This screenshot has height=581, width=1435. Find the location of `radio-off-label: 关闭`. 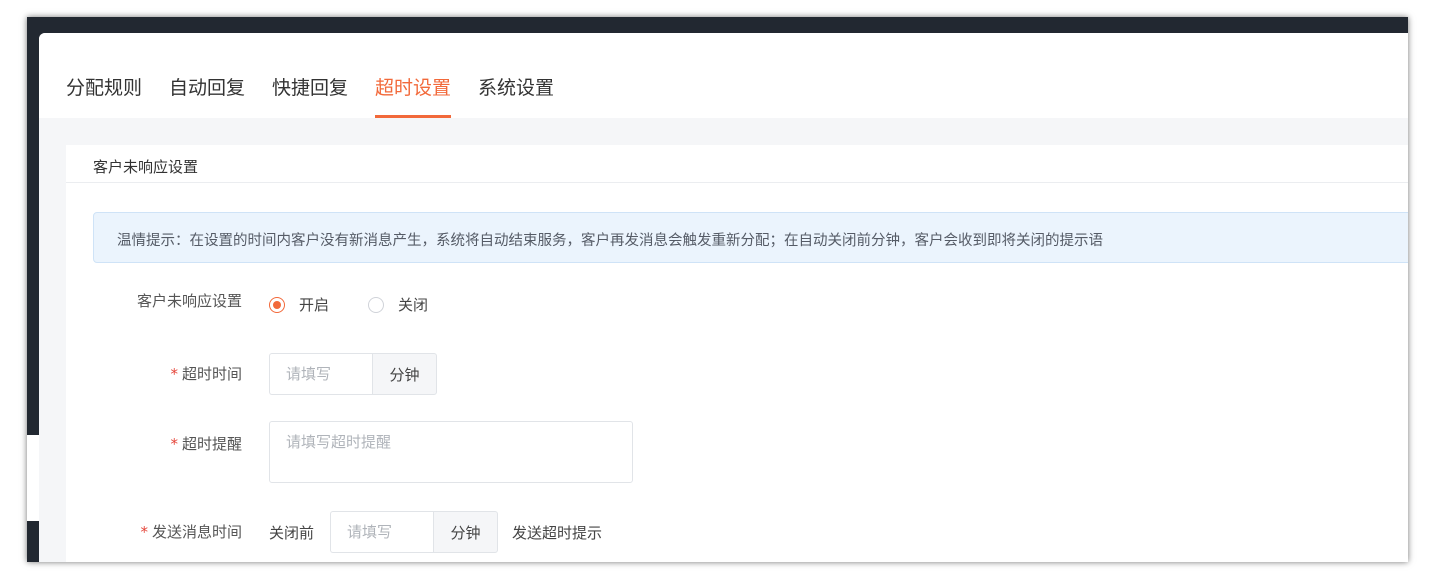

radio-off-label: 关闭 is located at coordinates (413, 305).